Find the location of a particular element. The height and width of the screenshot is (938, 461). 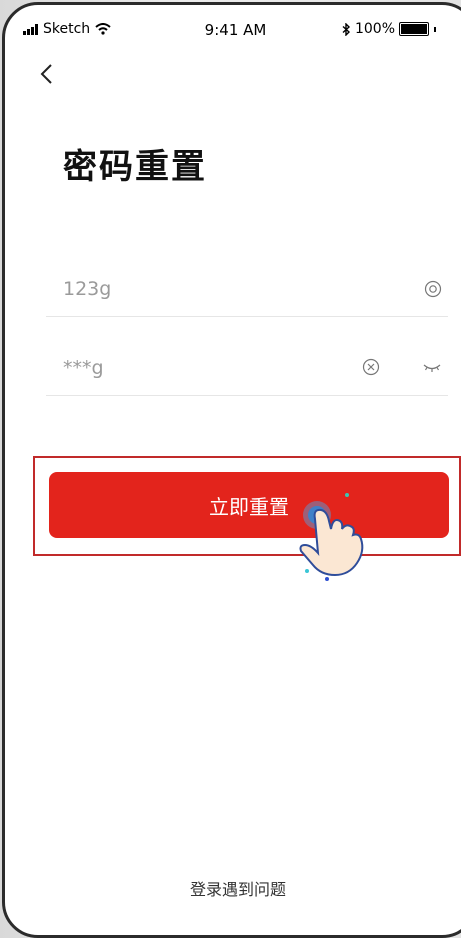

password-field: 123g is located at coordinates (247, 281).